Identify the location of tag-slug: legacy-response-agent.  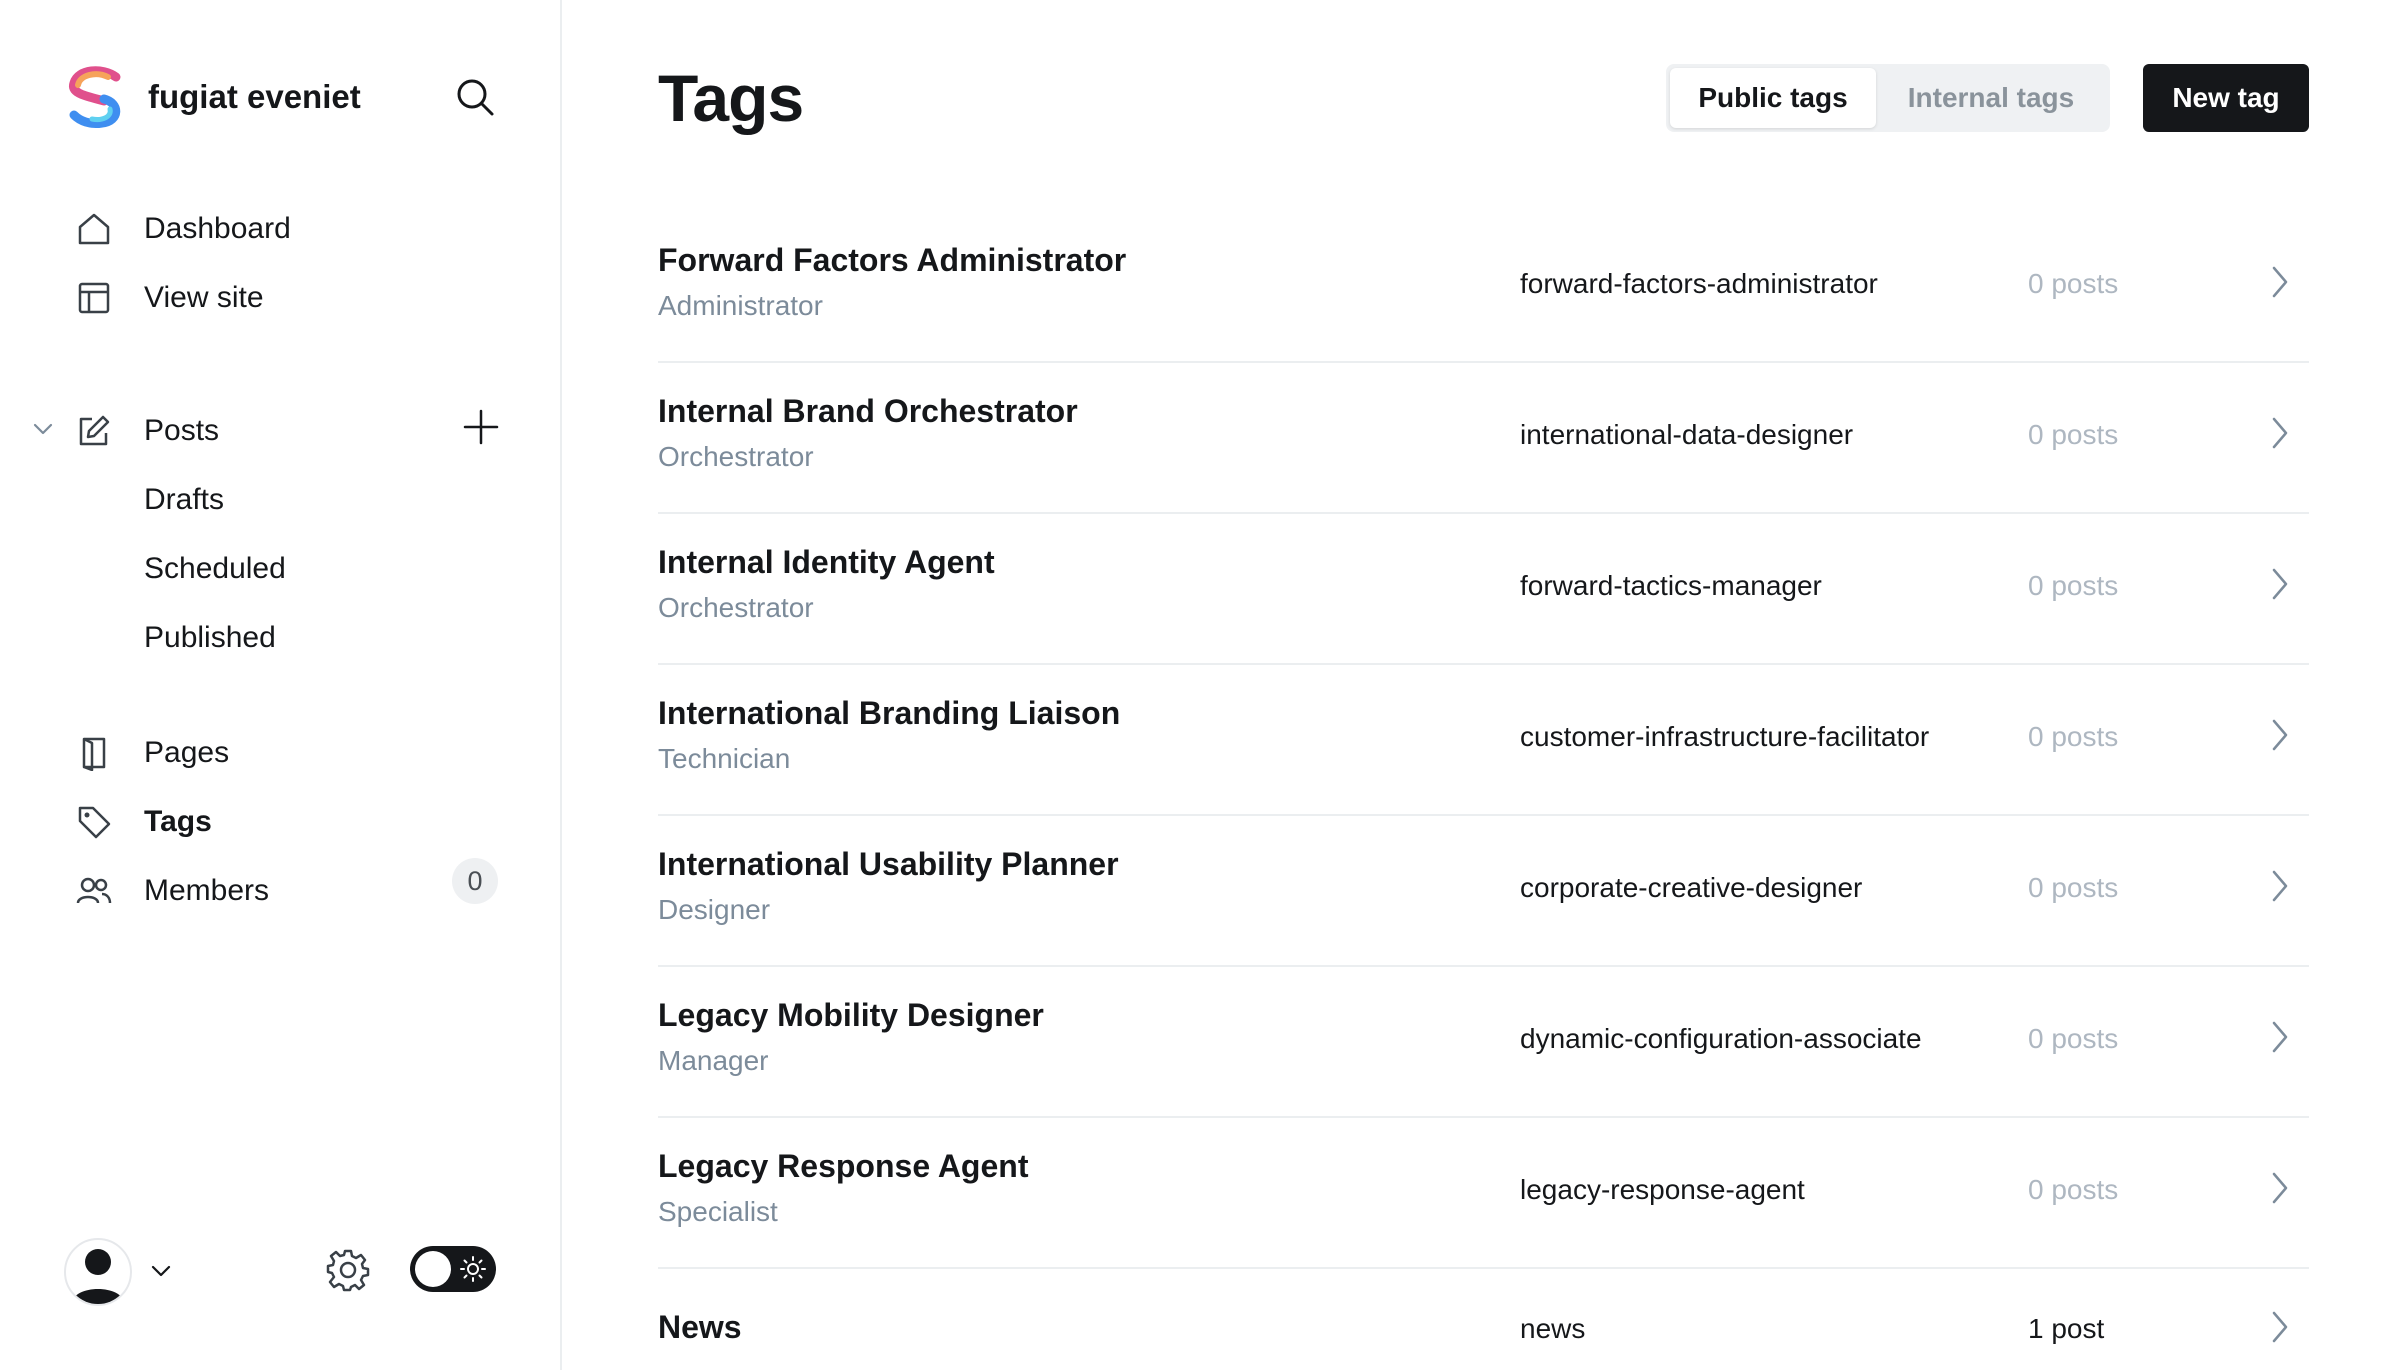
(1662, 1189).